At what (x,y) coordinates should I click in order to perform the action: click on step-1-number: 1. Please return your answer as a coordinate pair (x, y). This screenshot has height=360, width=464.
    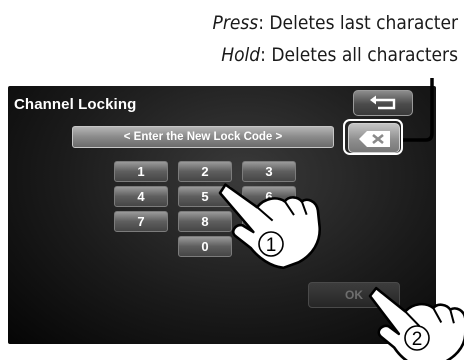
    Looking at the image, I should click on (271, 245).